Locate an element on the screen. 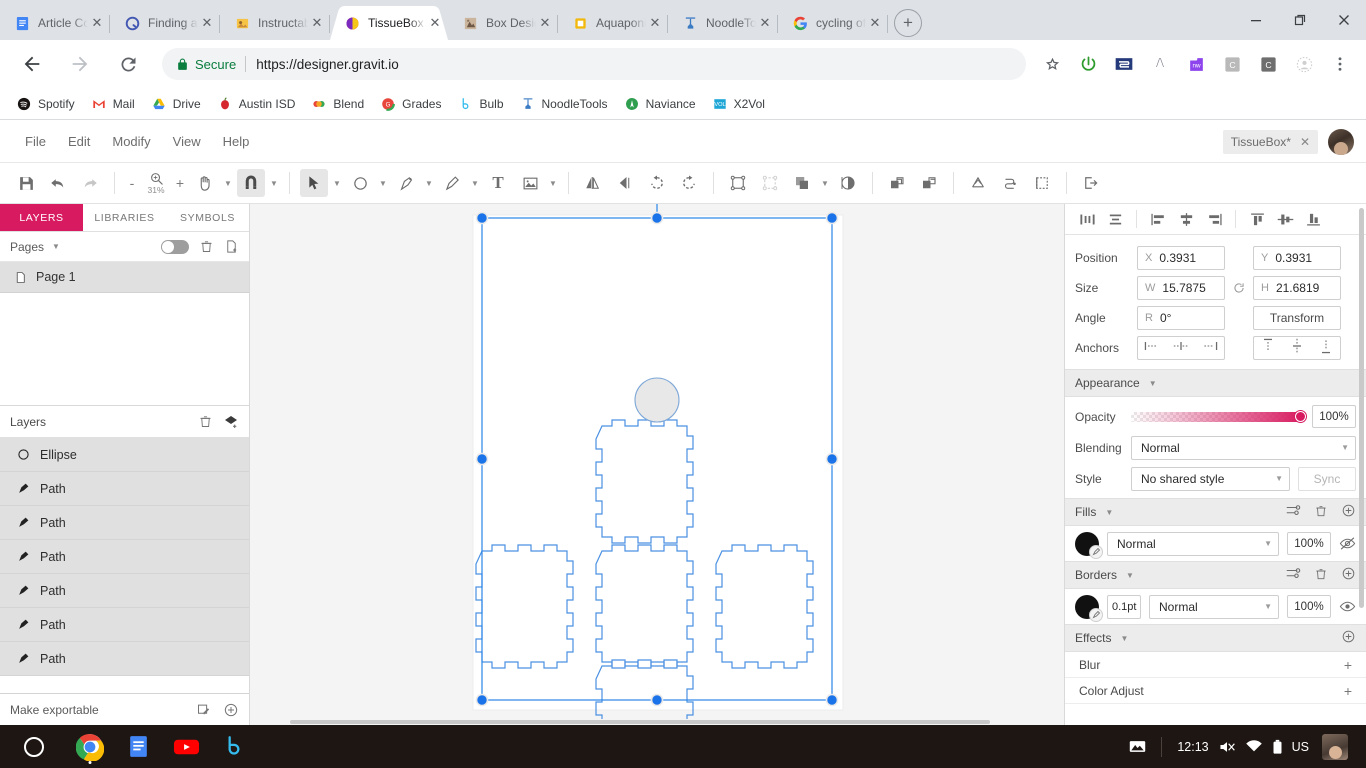 This screenshot has width=1366, height=768. bookmark-naviance: Naviance is located at coordinates (660, 104).